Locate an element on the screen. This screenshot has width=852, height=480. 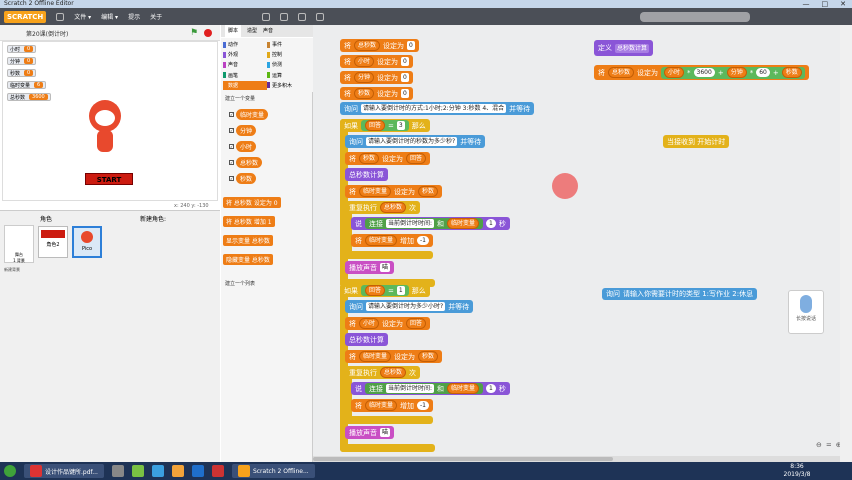
close-button: ✕ is located at coordinates (843, 4).